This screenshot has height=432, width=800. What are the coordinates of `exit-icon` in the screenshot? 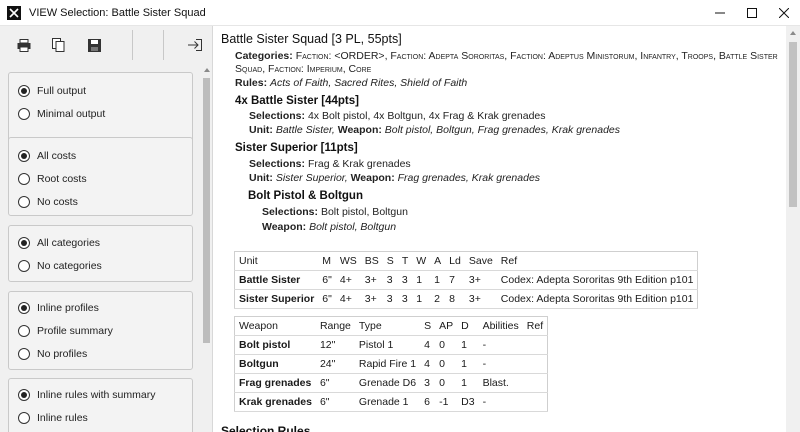 It's located at (195, 45).